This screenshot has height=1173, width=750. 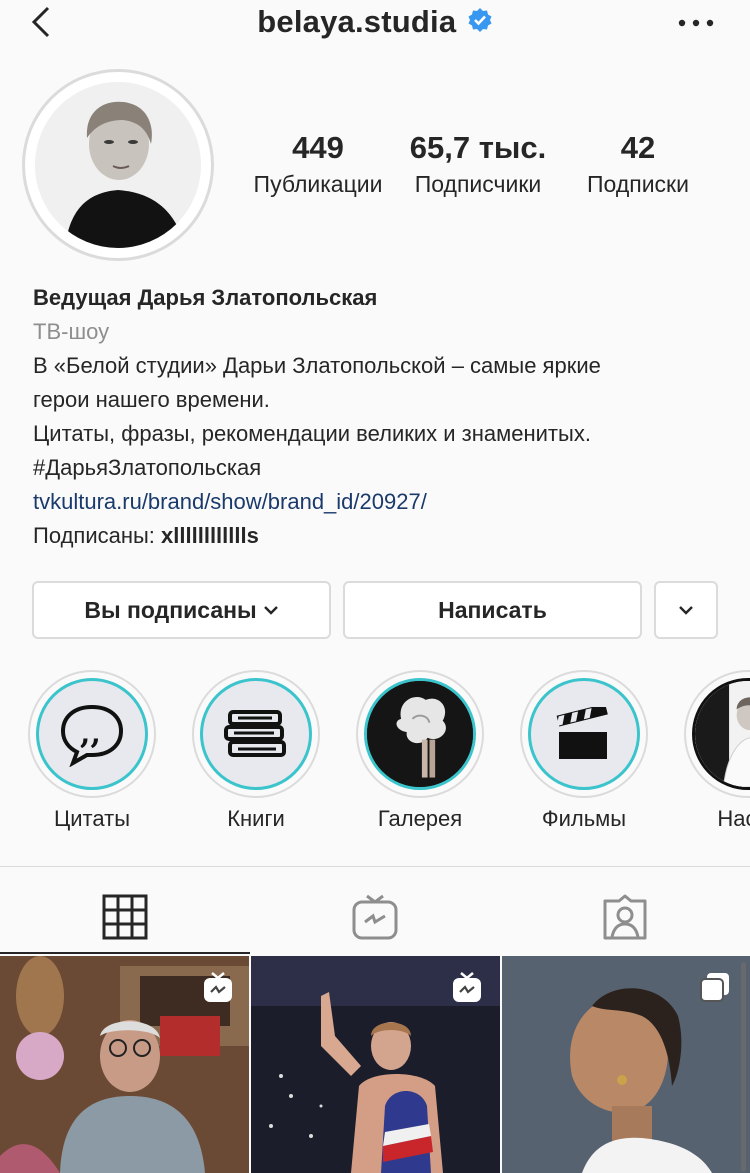 I want to click on followed-by-user: xlllllllllllls, so click(x=210, y=535).